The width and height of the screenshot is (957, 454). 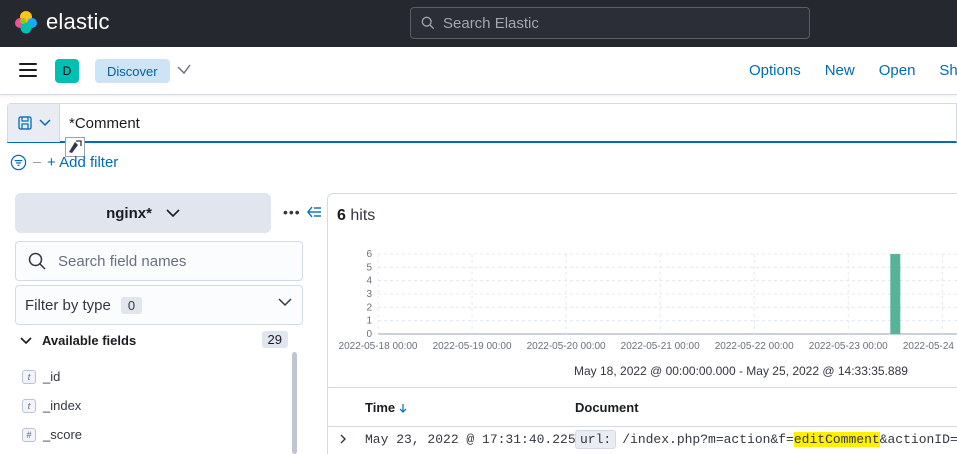 What do you see at coordinates (18, 162) in the screenshot?
I see `filter-icon` at bounding box center [18, 162].